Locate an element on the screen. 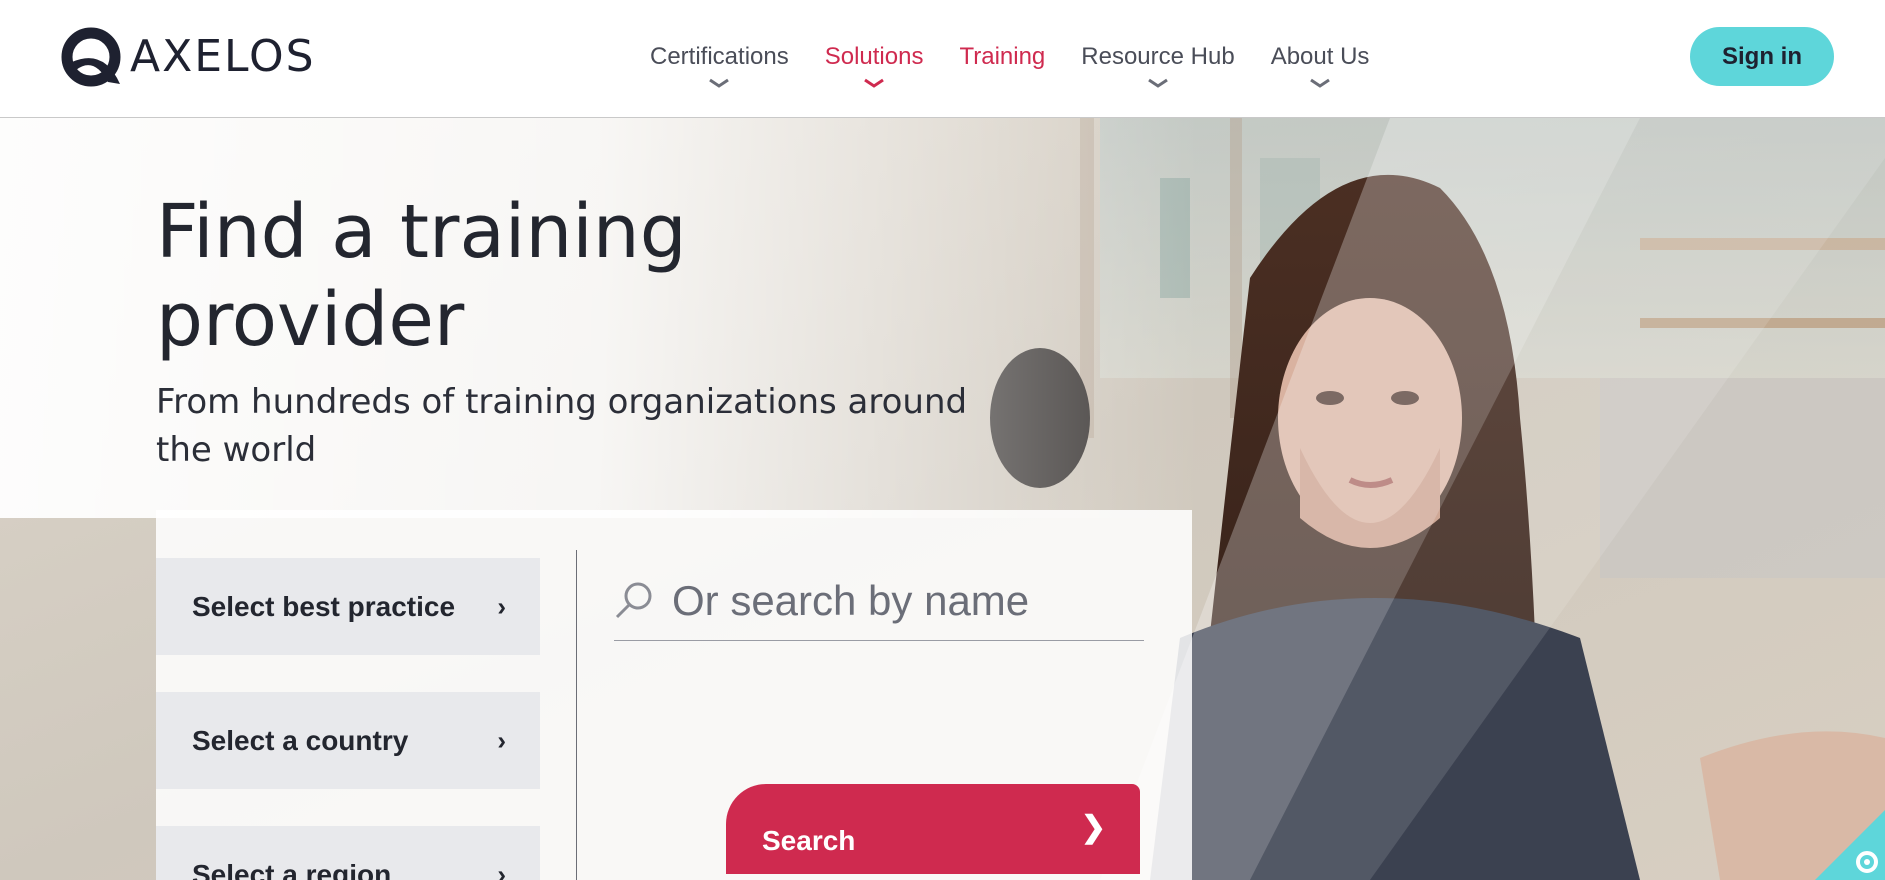 Image resolution: width=1885 pixels, height=880 pixels. page-title-line-2: provider is located at coordinates (310, 320).